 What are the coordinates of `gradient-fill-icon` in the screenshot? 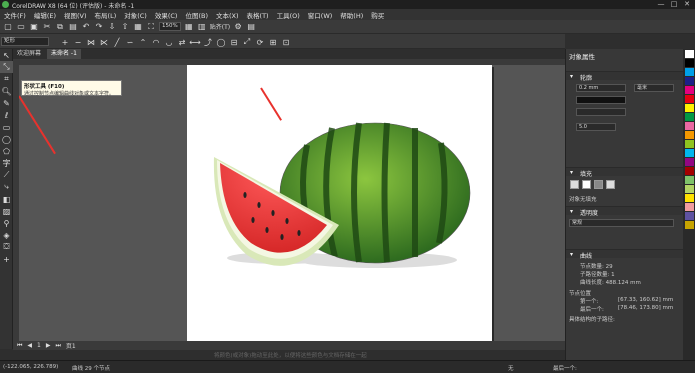 It's located at (598, 184).